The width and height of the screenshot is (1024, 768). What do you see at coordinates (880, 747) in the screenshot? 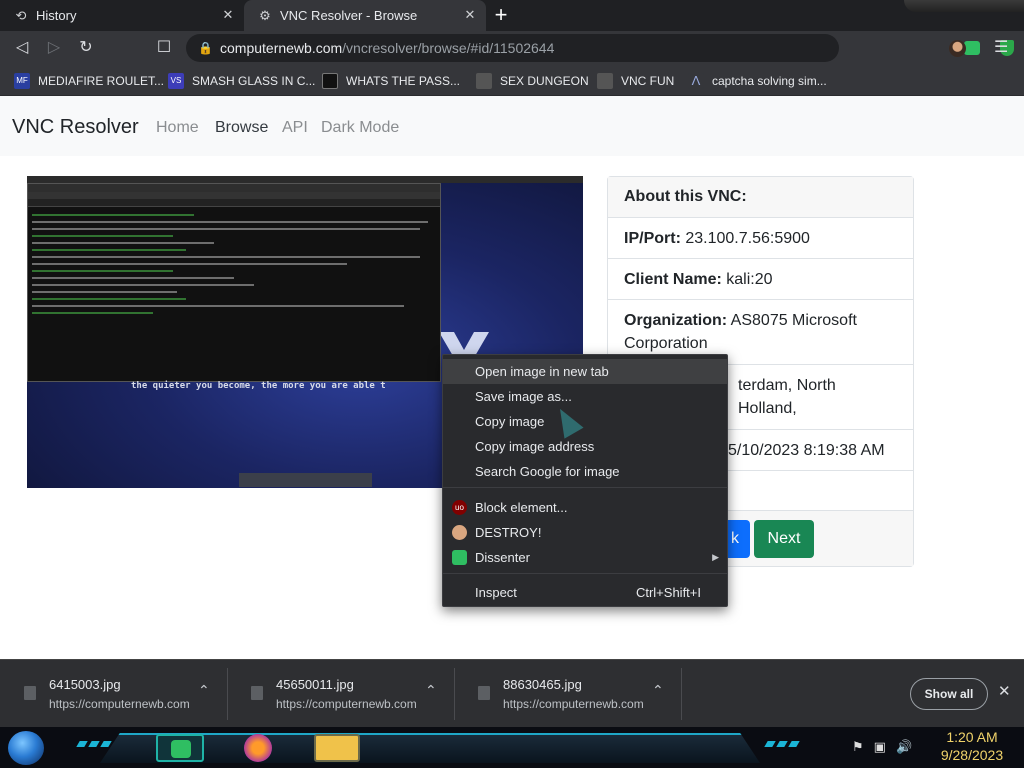
I see `network-icon: ▣` at bounding box center [880, 747].